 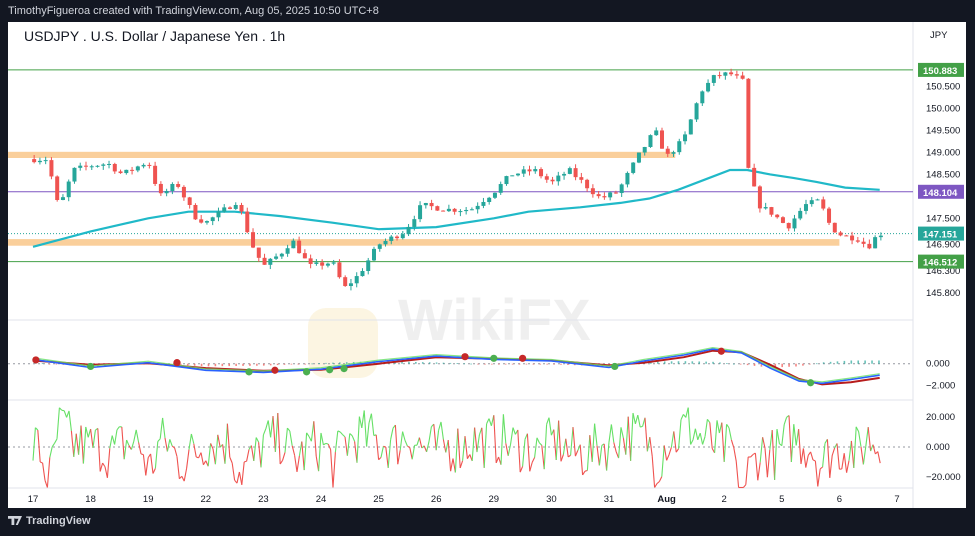 What do you see at coordinates (940, 193) in the screenshot?
I see `price-tag-resistance: 148.104` at bounding box center [940, 193].